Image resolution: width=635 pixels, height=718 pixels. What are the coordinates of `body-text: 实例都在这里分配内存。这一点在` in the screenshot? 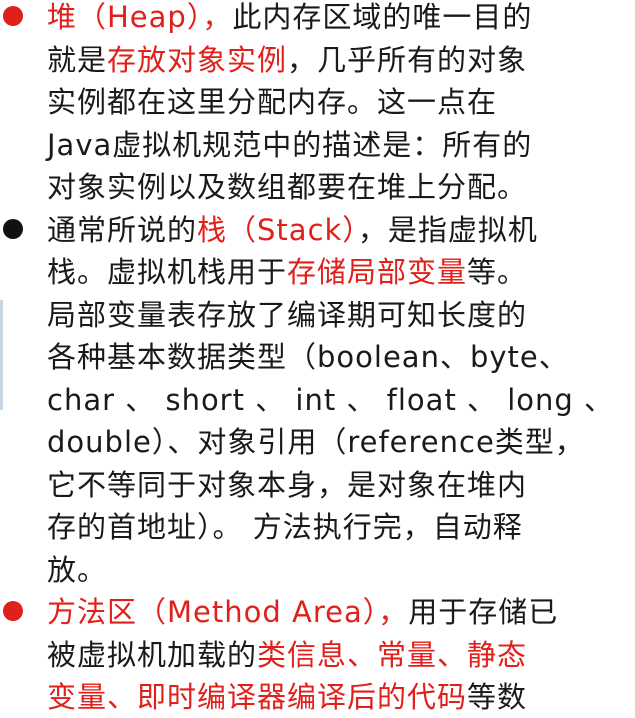 It's located at (272, 102).